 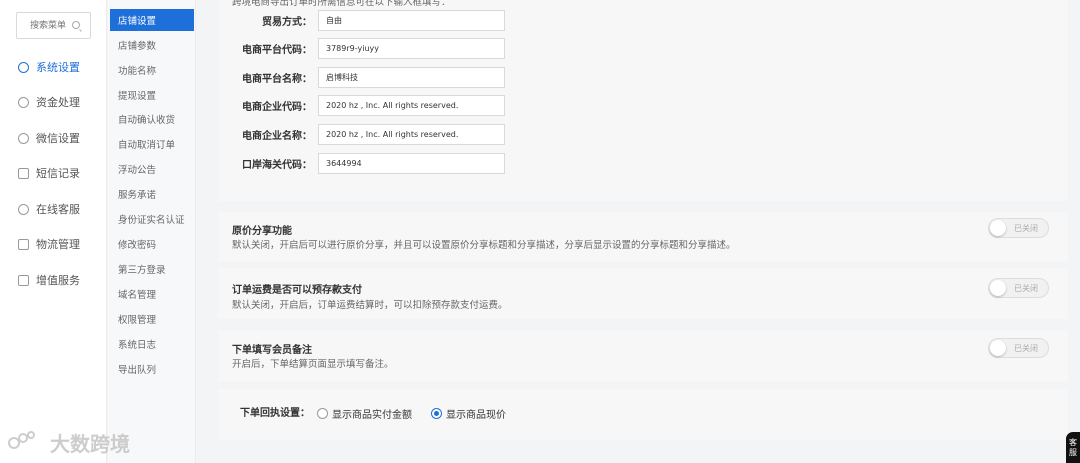 I want to click on submenu-item-service-promise: 服务承诺, so click(x=152, y=194).